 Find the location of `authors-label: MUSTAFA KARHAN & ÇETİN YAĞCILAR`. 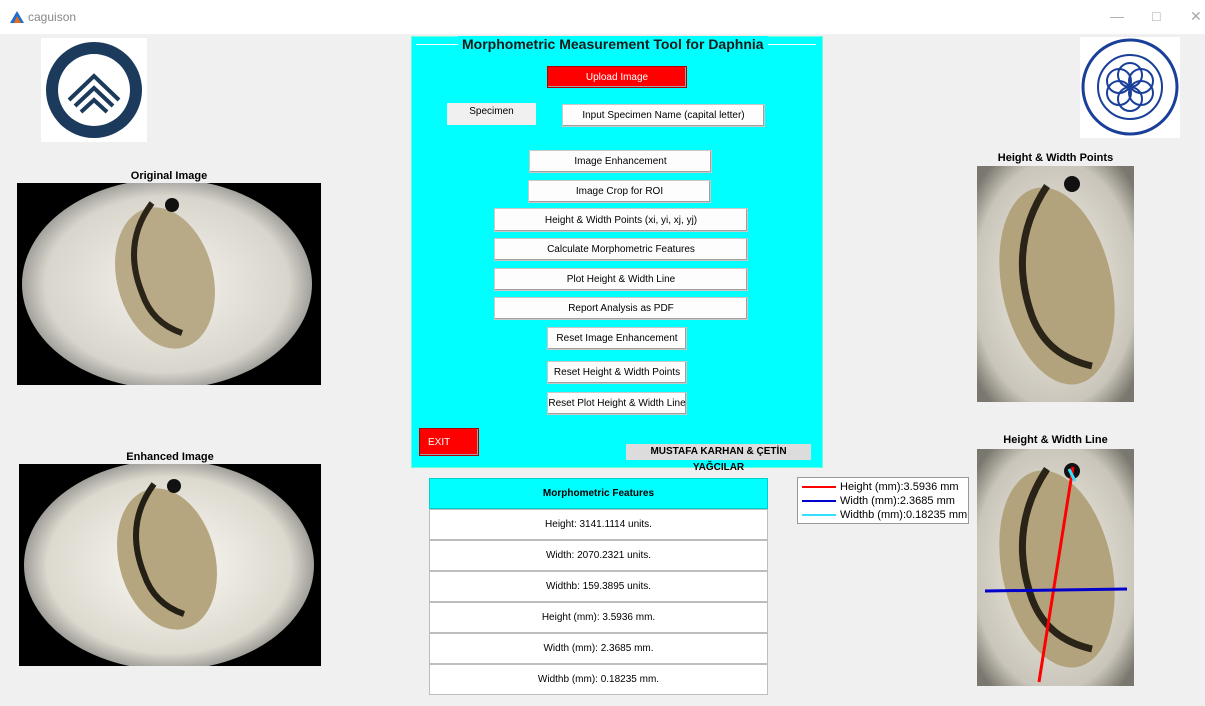

authors-label: MUSTAFA KARHAN & ÇETİN YAĞCILAR is located at coordinates (718, 458).